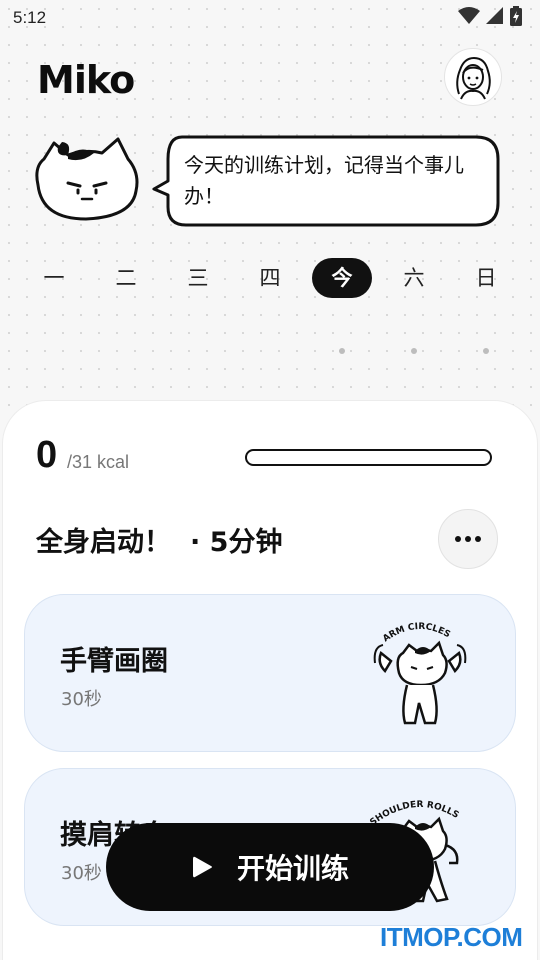 Image resolution: width=540 pixels, height=960 pixels. Describe the element at coordinates (486, 278) in the screenshot. I see `day-tab: 日` at that location.